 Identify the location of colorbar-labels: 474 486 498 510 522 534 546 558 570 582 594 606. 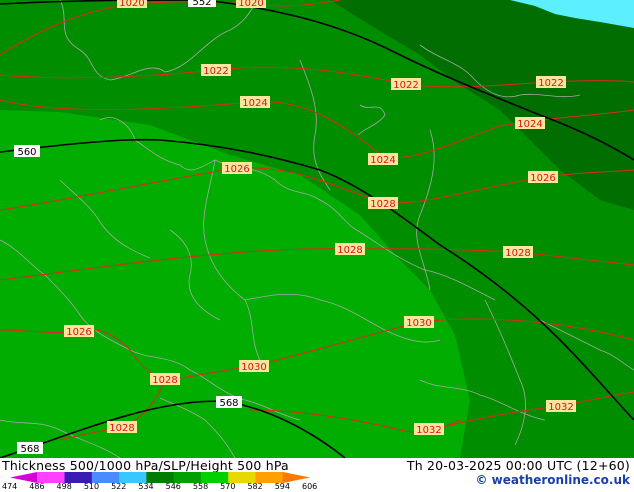
(170, 487).